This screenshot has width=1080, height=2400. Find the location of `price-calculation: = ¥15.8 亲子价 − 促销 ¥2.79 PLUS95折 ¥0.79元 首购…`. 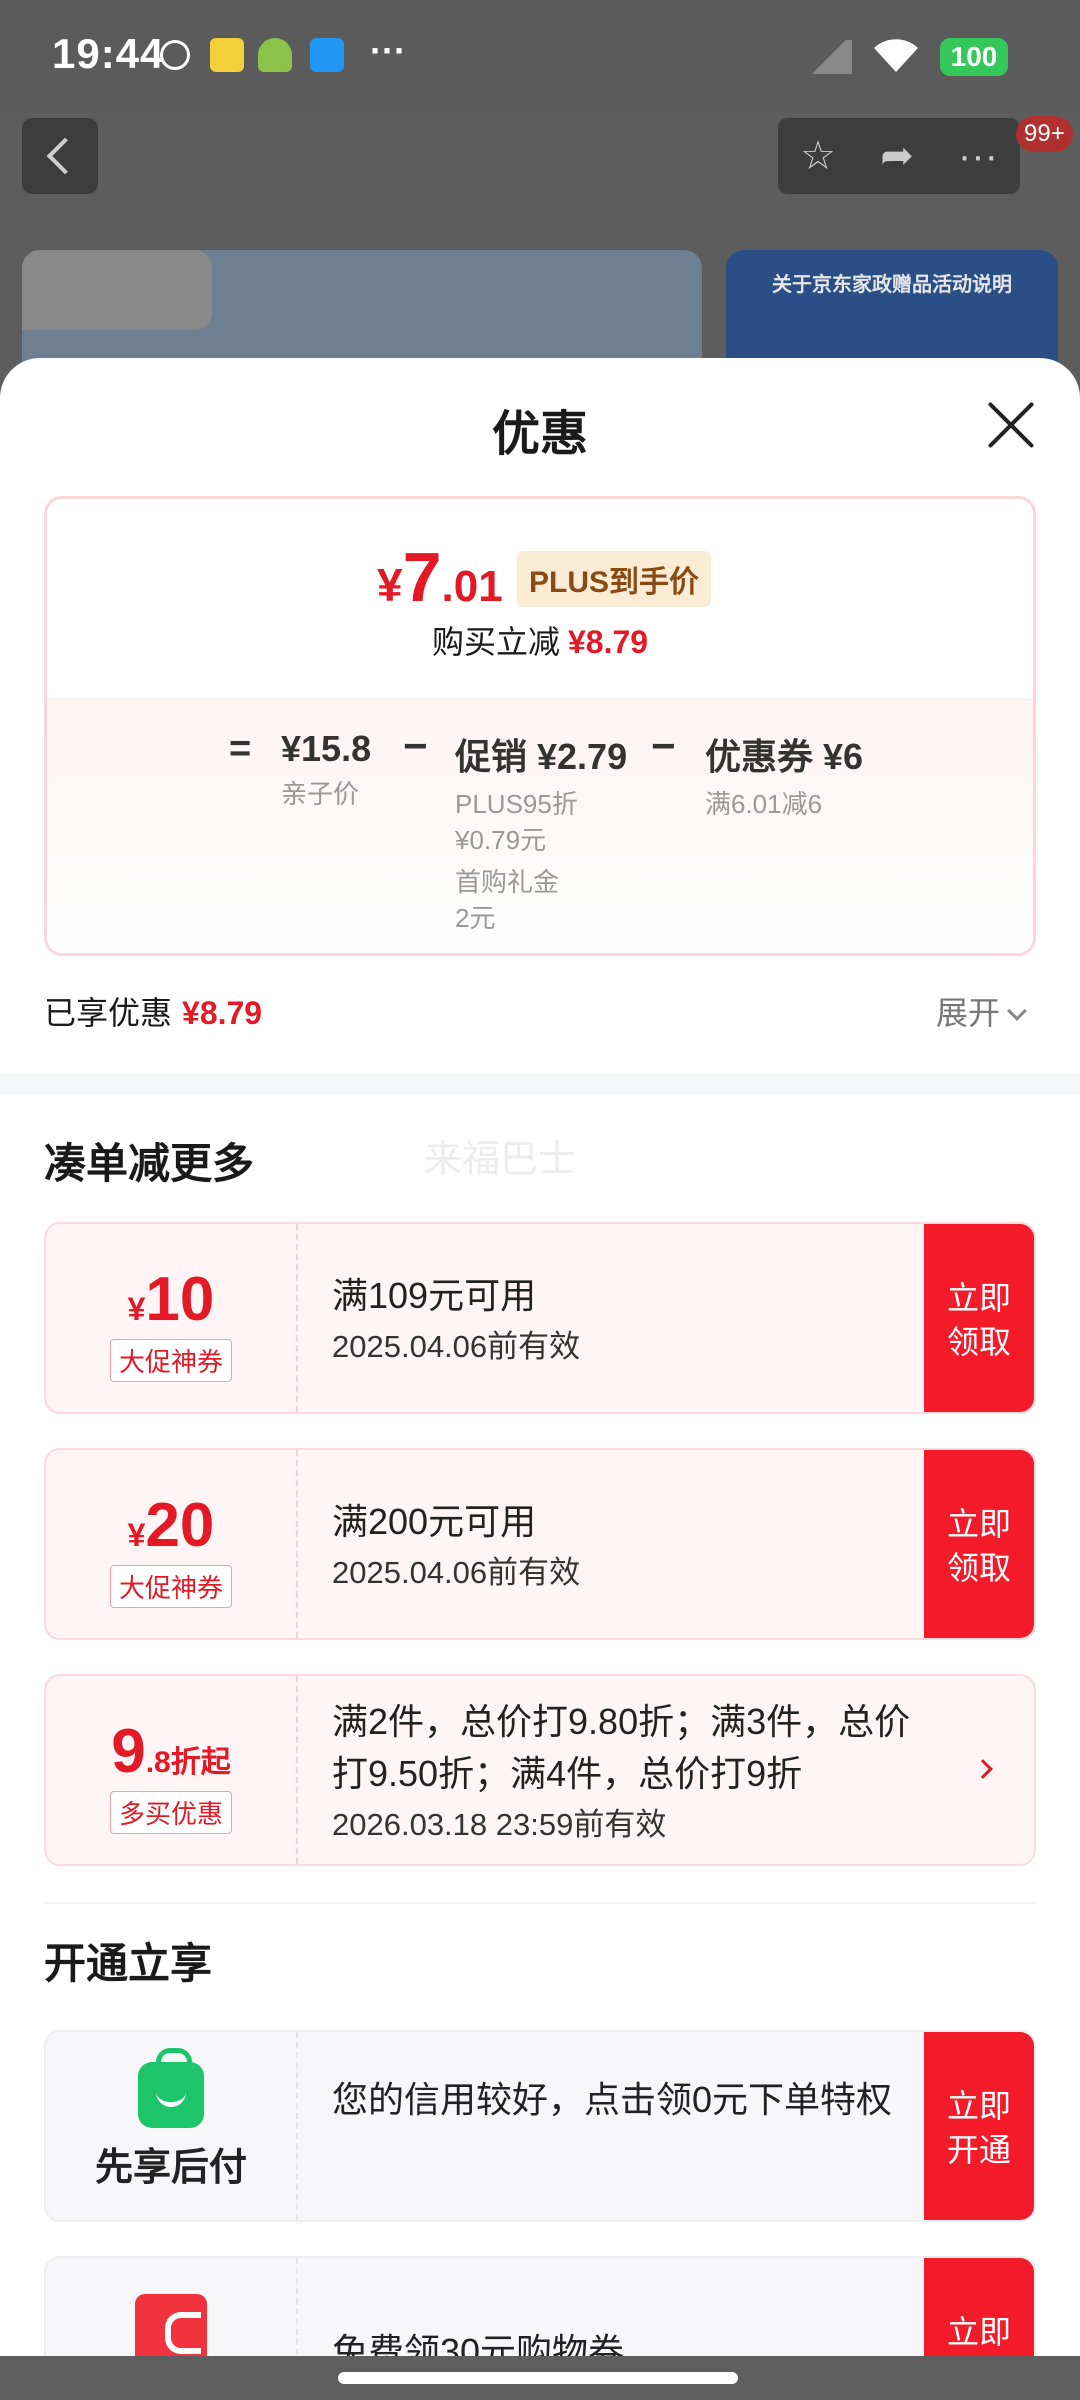

price-calculation: = ¥15.8 亲子价 − 促销 ¥2.79 PLUS95折 ¥0.79元 首购… is located at coordinates (540, 826).